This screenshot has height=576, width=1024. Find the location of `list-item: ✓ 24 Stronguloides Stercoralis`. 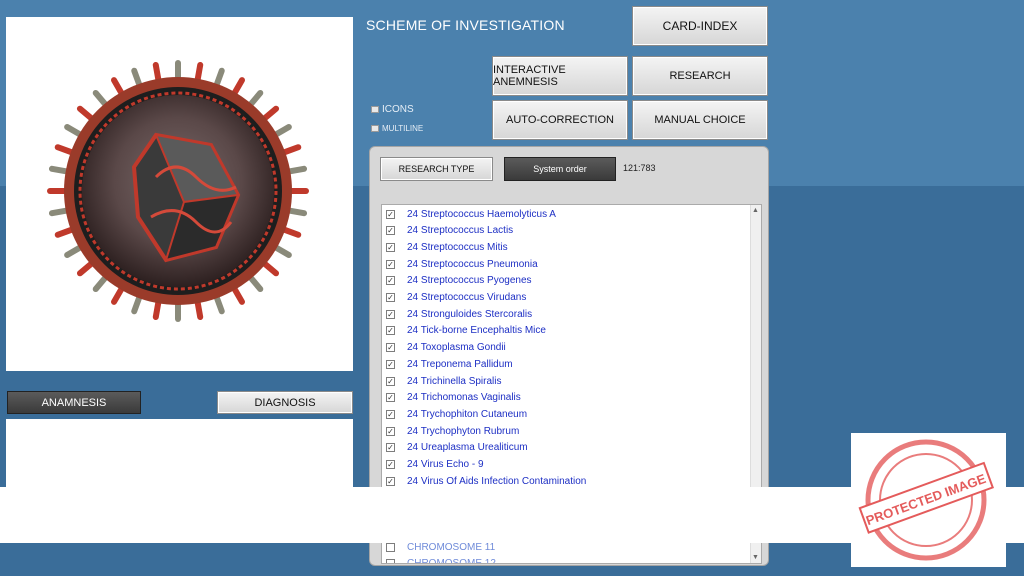

list-item: ✓ 24 Stronguloides Stercoralis is located at coordinates (459, 314).